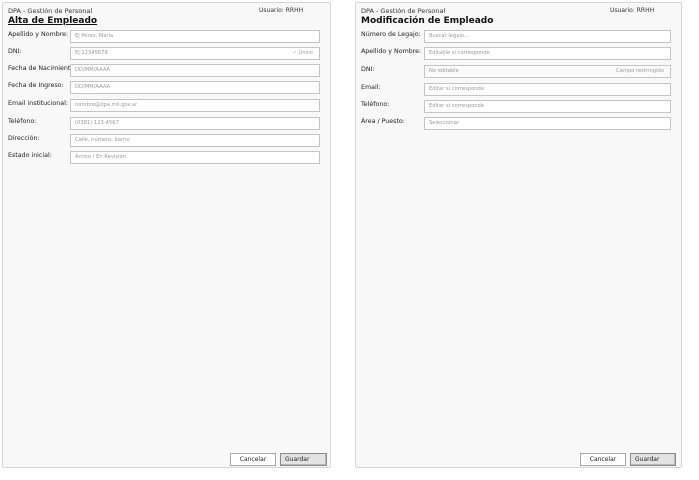 The width and height of the screenshot is (699, 480). I want to click on apellido-nombre-input: Editable si corresponde, so click(547, 53).